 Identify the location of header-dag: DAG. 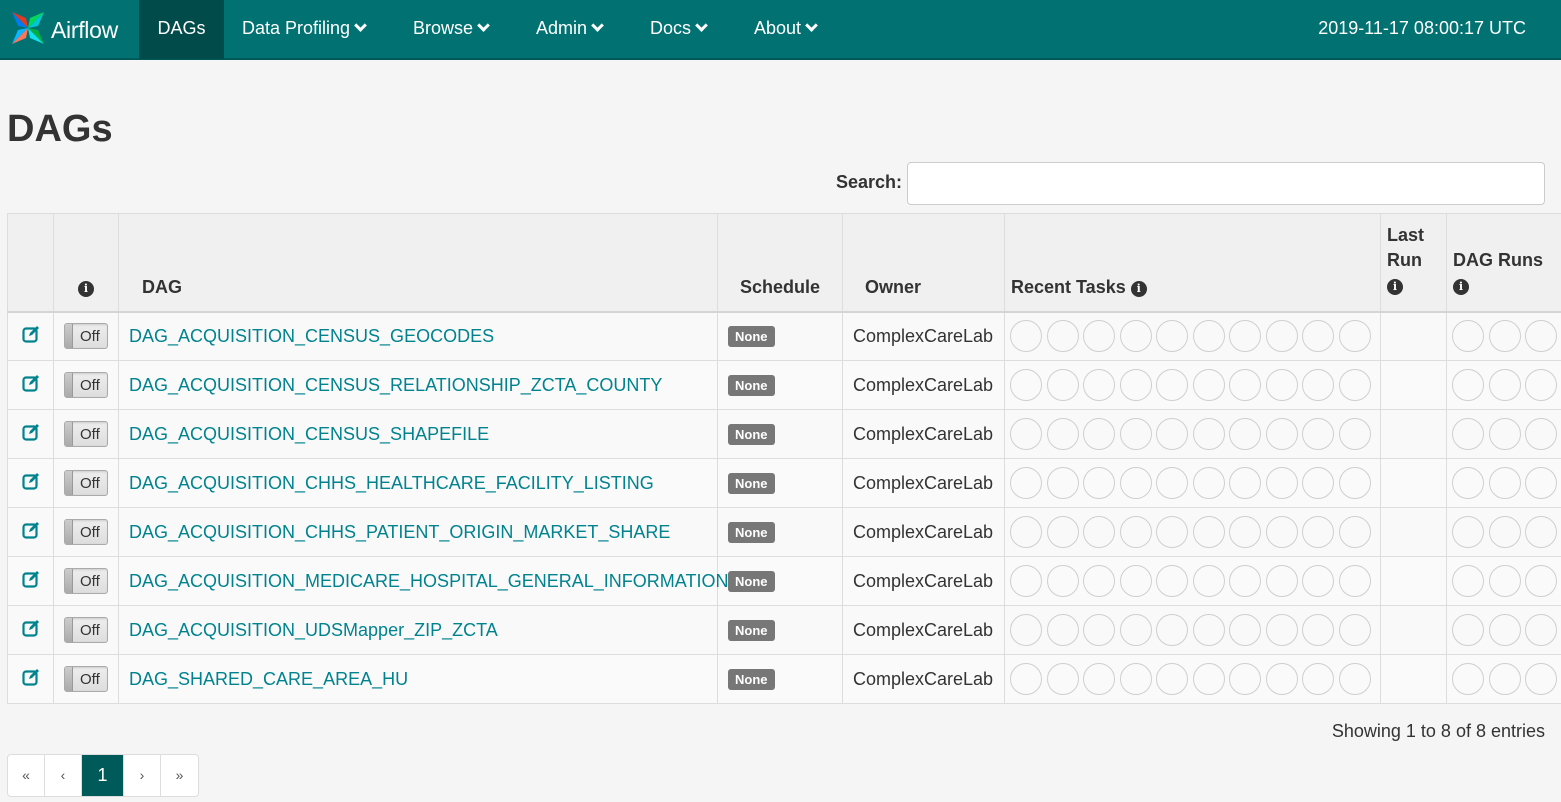
(418, 263).